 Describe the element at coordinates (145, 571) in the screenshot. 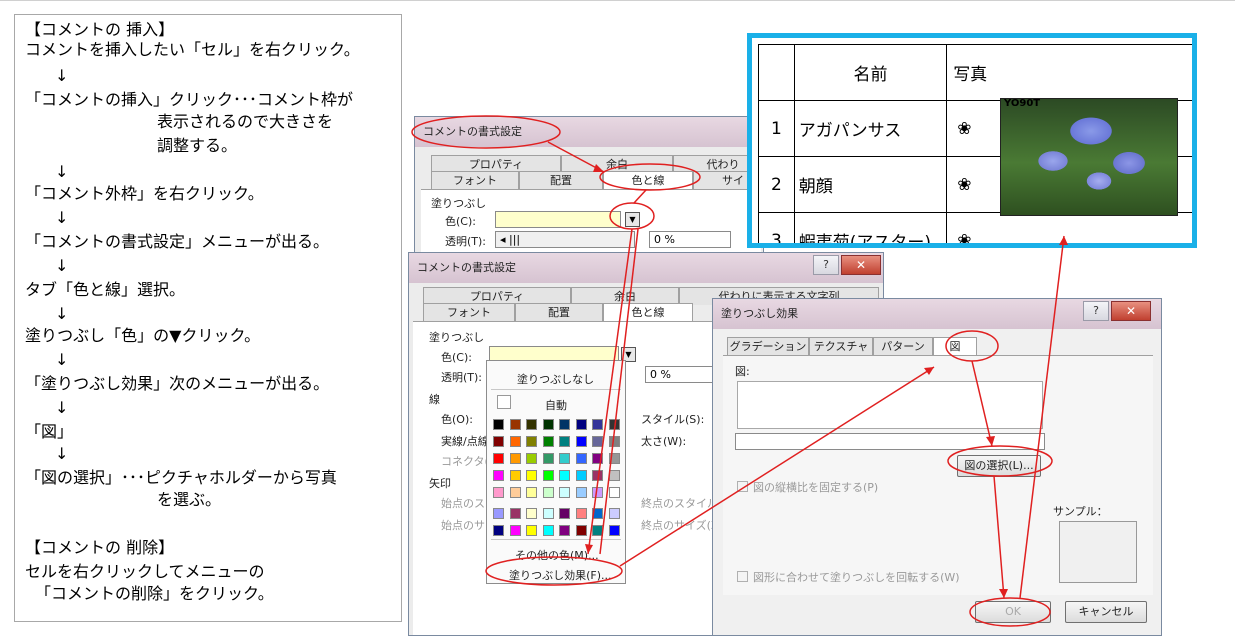

I see `delete-step-1: セルを右クリックしてメニューの` at that location.